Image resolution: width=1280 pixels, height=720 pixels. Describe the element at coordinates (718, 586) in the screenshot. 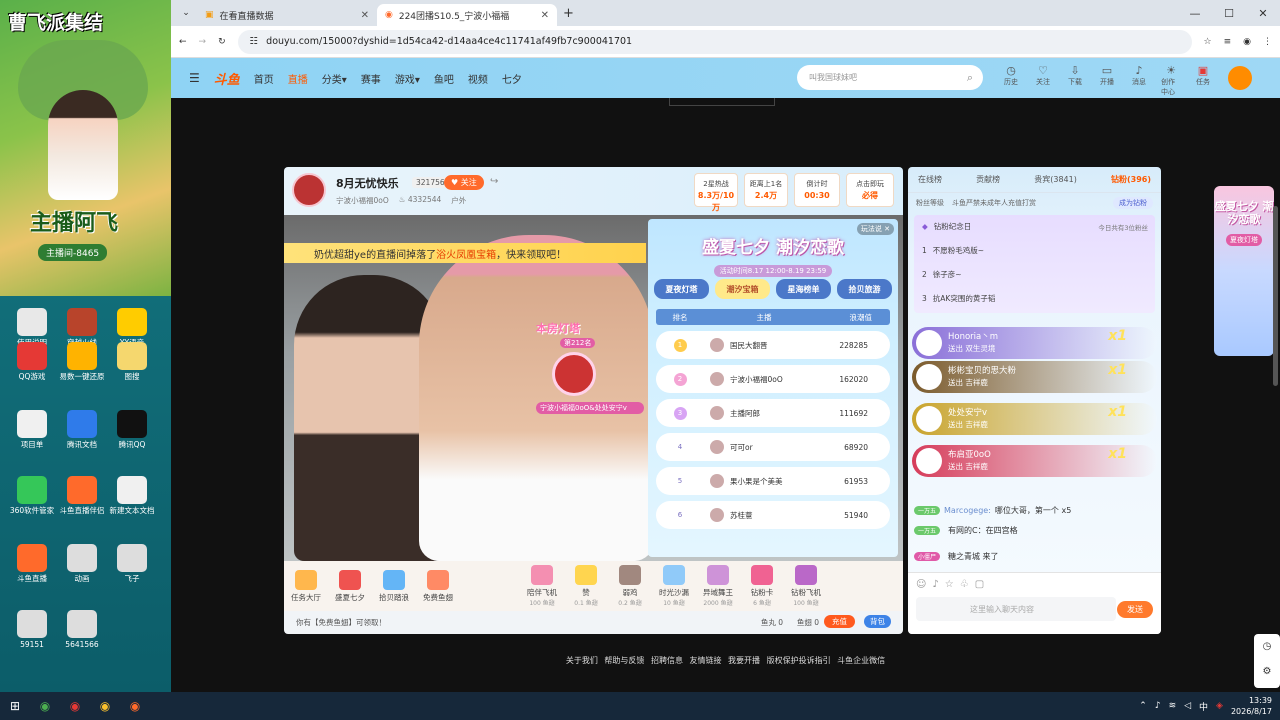

I see `gift-item: 异域舞王 2000 鱼翅` at that location.